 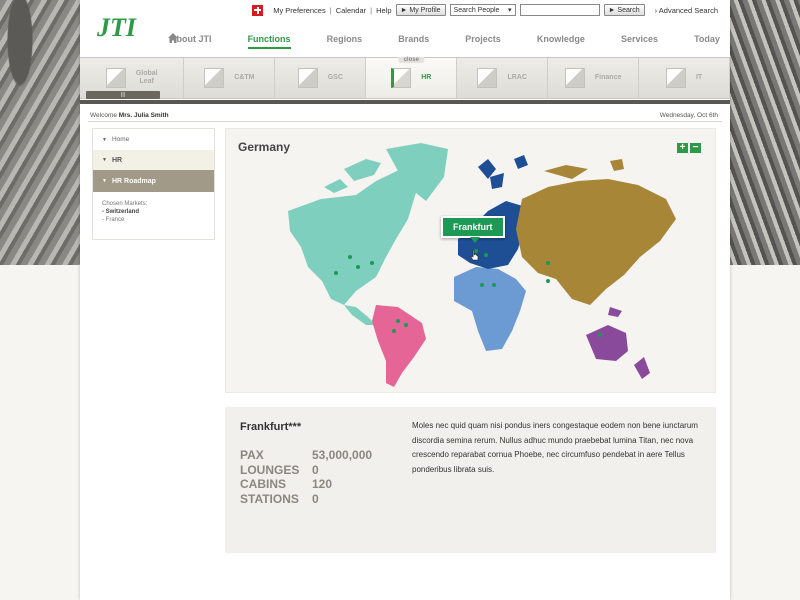 I want to click on sidebar-item-hr-roadmap: ▼ HR Roadmap, so click(x=153, y=181).